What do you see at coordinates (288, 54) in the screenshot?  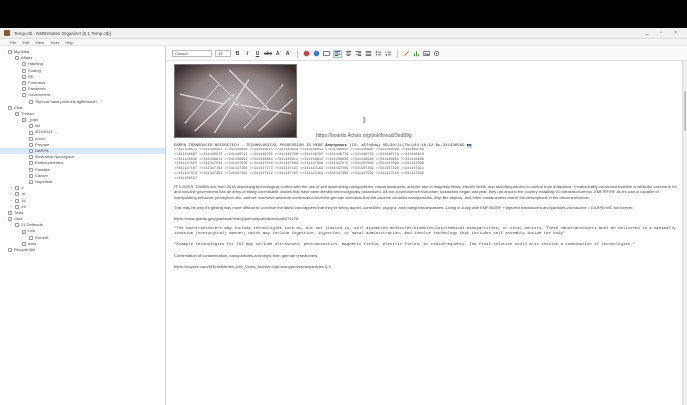 I see `subscript-button: A˙` at bounding box center [288, 54].